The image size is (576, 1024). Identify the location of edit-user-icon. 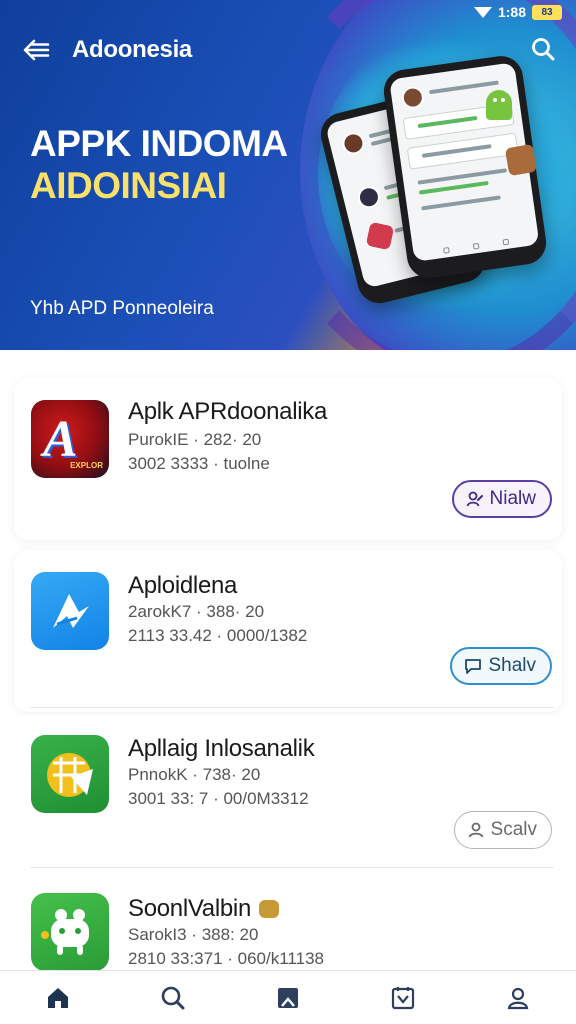
(474, 499).